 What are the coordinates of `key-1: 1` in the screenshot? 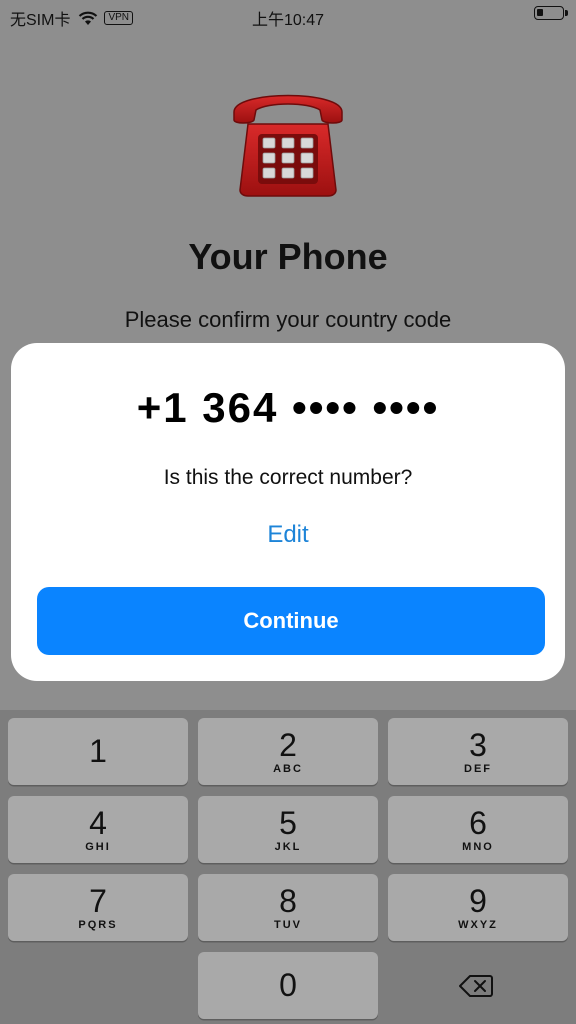 It's located at (98, 751).